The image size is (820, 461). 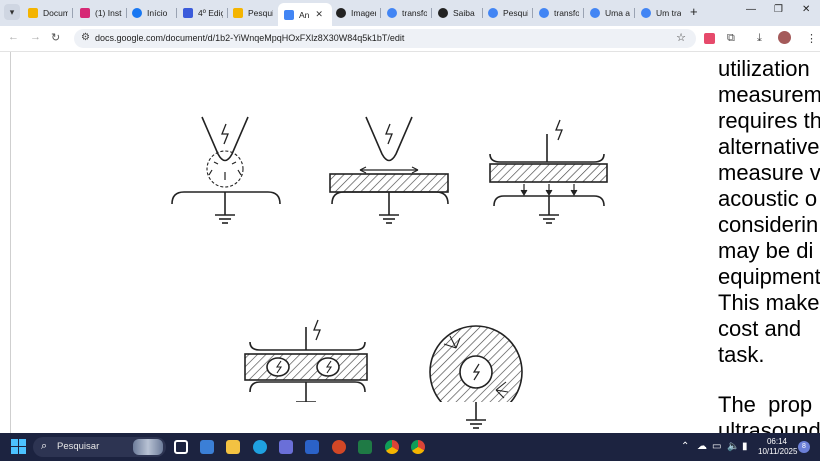 I want to click on tab-9: Saiba, so click(x=458, y=13).